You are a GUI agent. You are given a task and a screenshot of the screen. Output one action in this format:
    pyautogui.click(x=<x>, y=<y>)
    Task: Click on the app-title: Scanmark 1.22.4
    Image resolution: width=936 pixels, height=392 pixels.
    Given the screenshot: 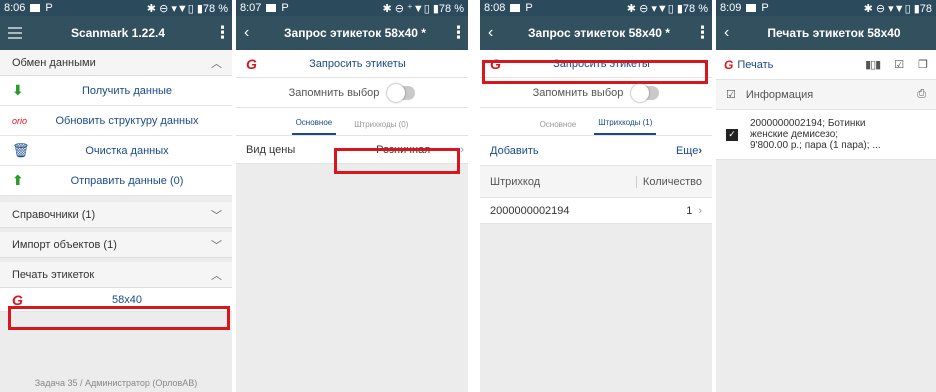 What is the action you would take?
    pyautogui.click(x=118, y=33)
    